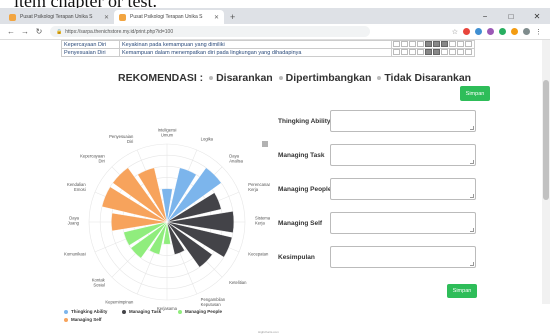 This screenshot has width=550, height=334. What do you see at coordinates (403, 189) in the screenshot?
I see `managing-people-textarea` at bounding box center [403, 189].